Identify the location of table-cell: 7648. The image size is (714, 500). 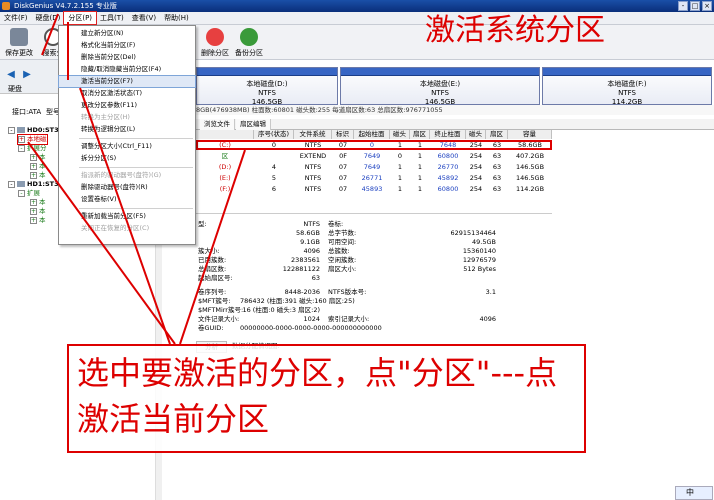
(448, 145).